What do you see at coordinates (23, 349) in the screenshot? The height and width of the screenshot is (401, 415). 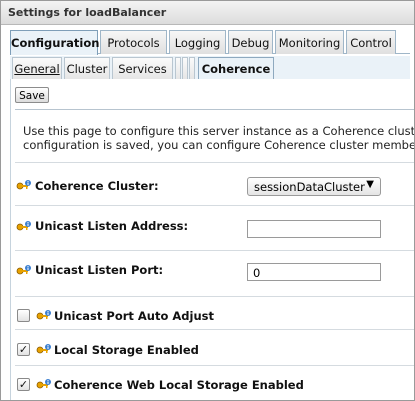 I see `local-storage-enabled-checkbox: ✓` at bounding box center [23, 349].